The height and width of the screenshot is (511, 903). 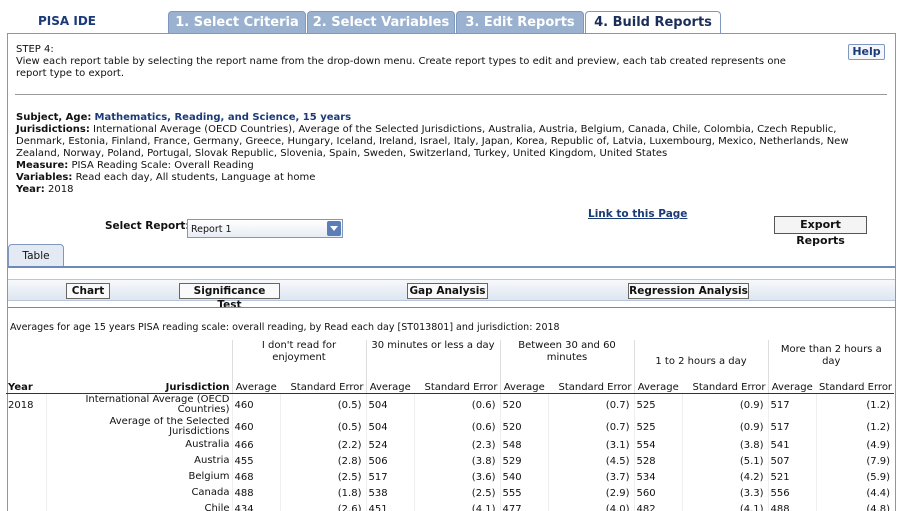 What do you see at coordinates (855, 506) in the screenshot?
I see `standard-error-cell: (4.8)` at bounding box center [855, 506].